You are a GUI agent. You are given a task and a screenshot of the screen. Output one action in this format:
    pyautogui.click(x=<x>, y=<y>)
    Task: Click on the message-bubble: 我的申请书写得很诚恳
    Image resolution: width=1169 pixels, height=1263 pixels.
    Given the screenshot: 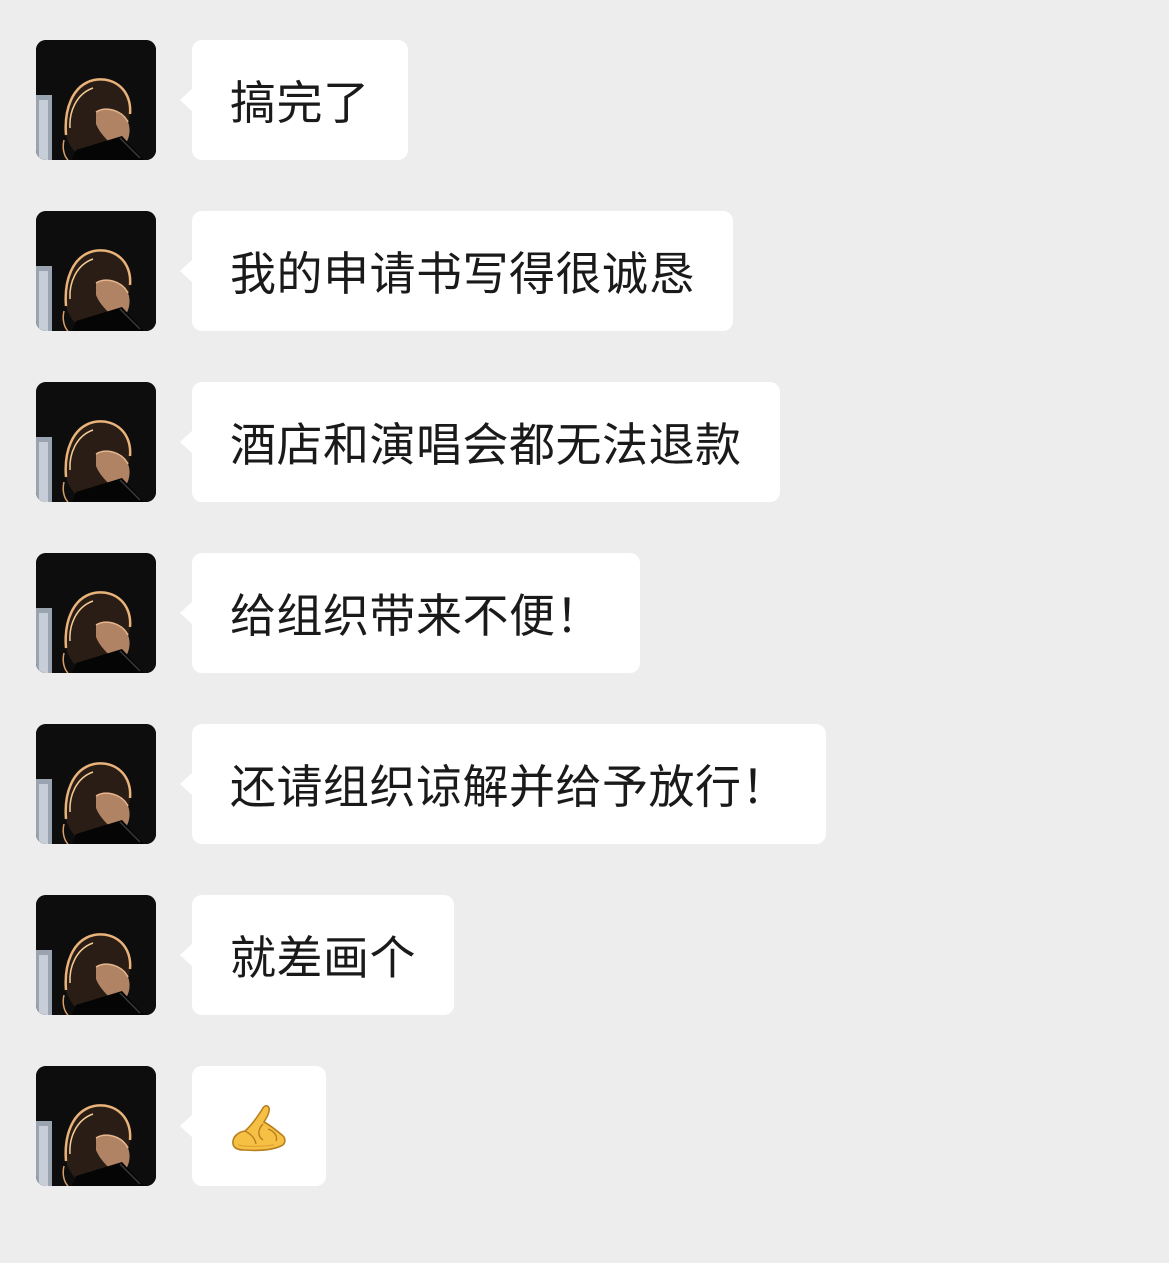 What is the action you would take?
    pyautogui.click(x=456, y=271)
    